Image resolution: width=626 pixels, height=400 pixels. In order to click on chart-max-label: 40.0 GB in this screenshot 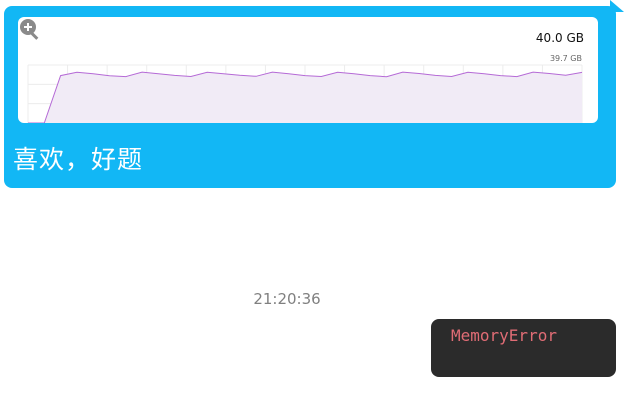, I will do `click(559, 38)`.